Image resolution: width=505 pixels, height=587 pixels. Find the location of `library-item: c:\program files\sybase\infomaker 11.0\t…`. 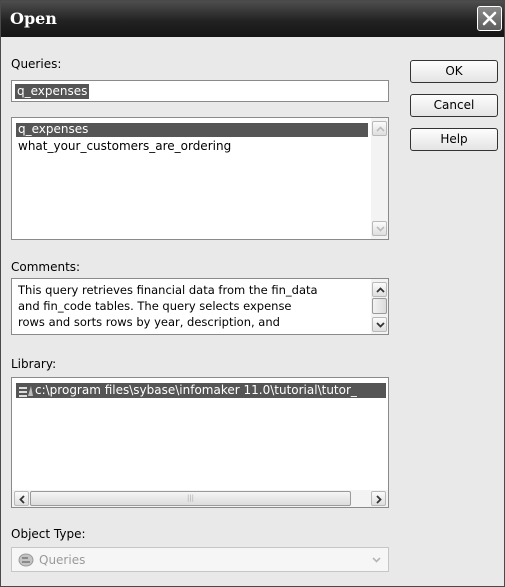

library-item: c:\program files\sybase\infomaker 11.0\t… is located at coordinates (201, 390).